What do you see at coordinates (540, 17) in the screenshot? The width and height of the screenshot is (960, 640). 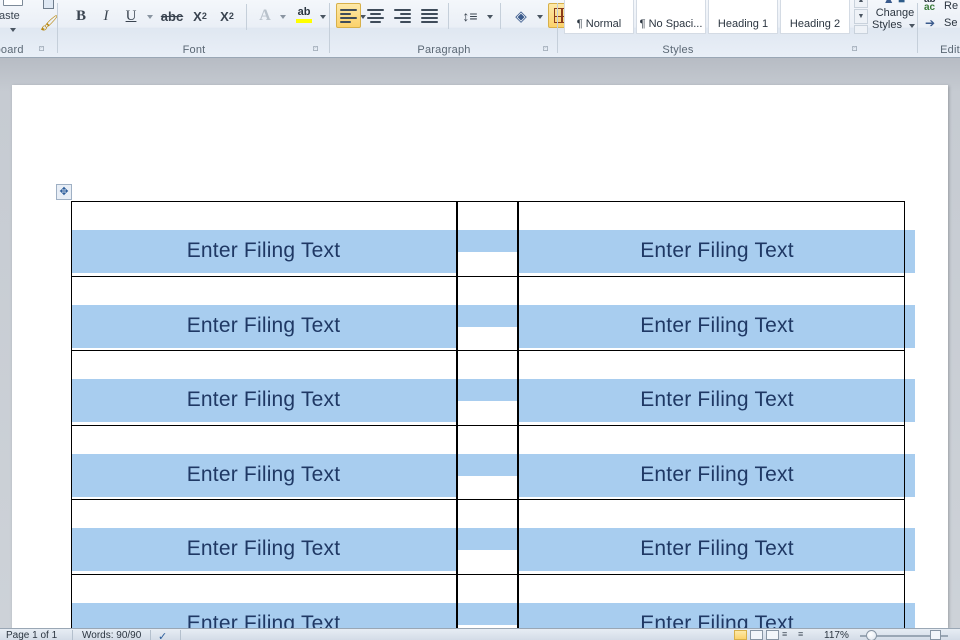 I see `shading-dropdown-arrow` at bounding box center [540, 17].